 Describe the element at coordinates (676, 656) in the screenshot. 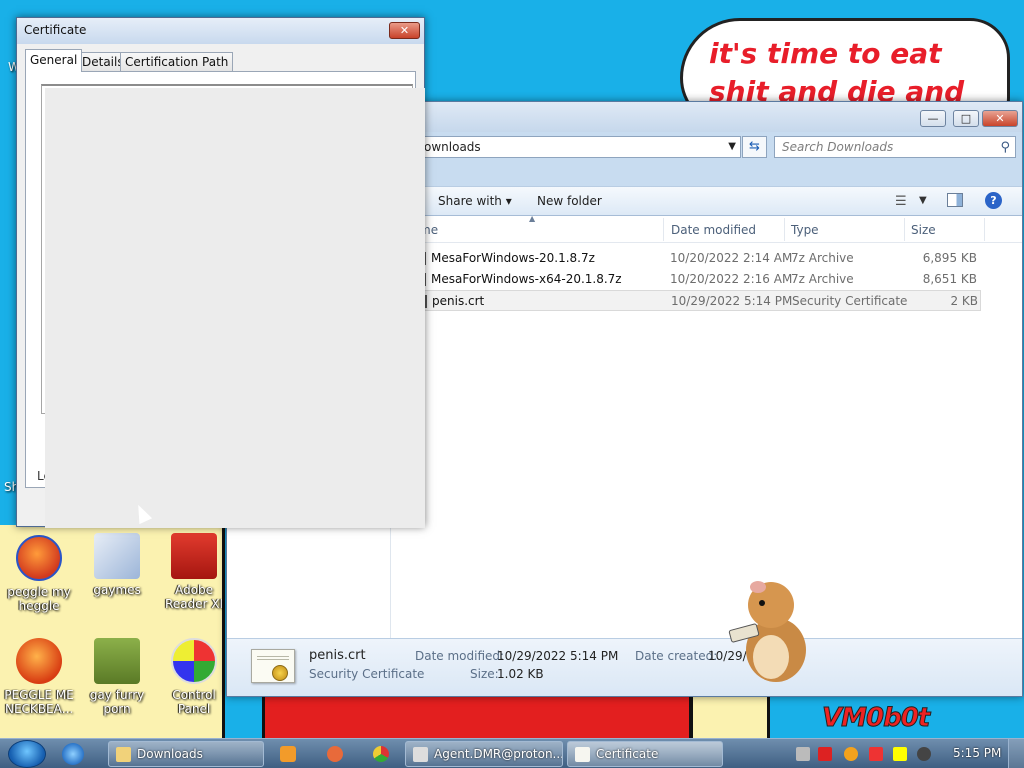

I see `details-created-label: Date created:` at that location.